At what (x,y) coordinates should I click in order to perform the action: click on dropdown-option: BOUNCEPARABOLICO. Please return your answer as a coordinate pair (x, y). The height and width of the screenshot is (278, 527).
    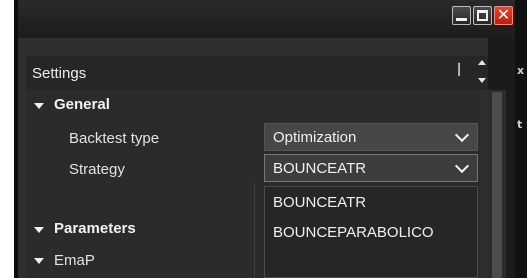
    Looking at the image, I should click on (353, 232).